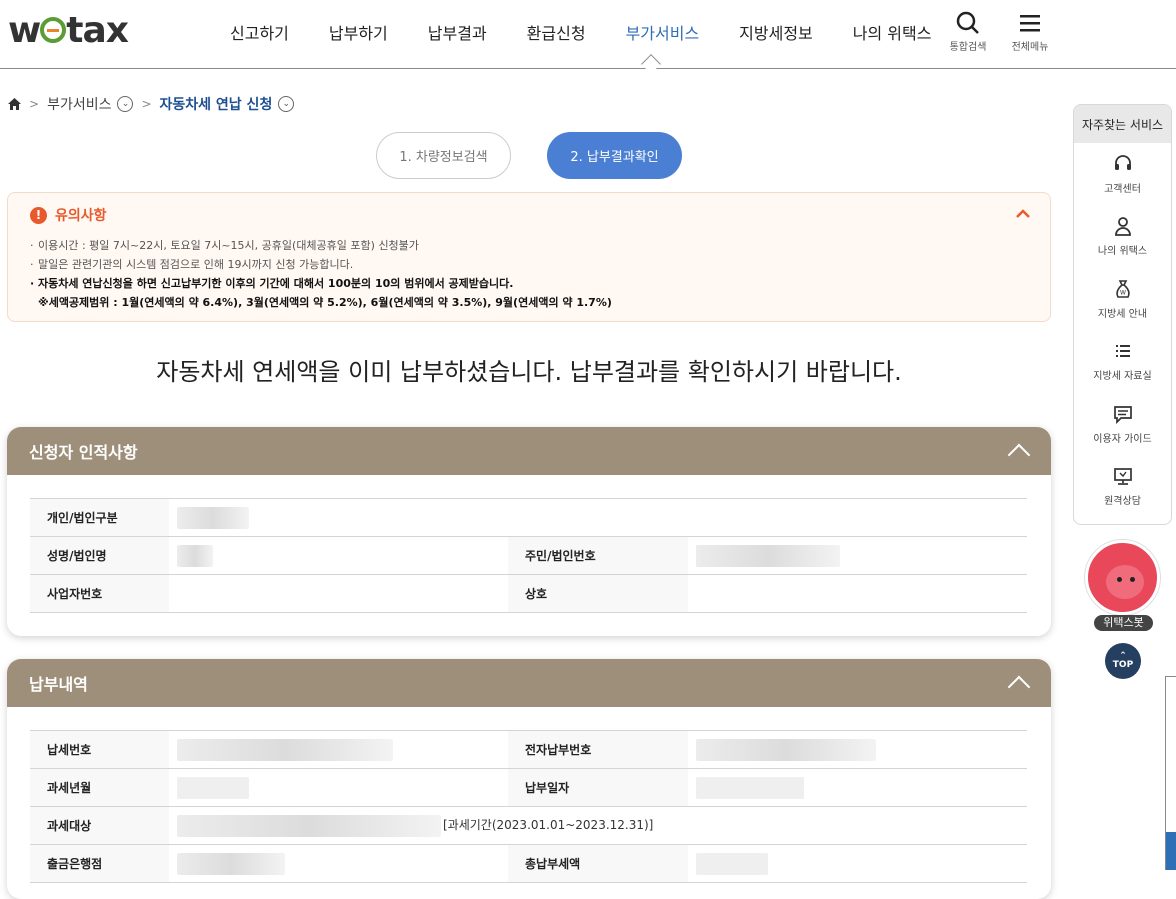 The image size is (1176, 899). I want to click on value-name, so click(338, 555).